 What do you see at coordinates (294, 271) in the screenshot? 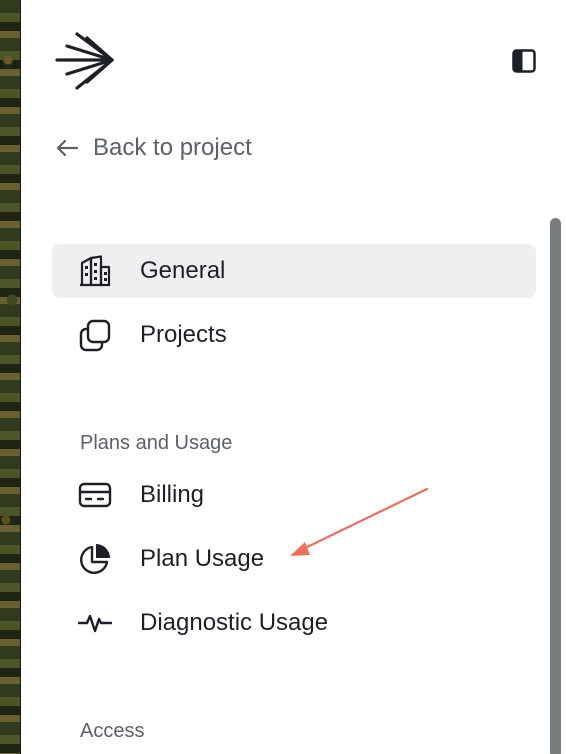
I see `sidebar-item-general: General` at bounding box center [294, 271].